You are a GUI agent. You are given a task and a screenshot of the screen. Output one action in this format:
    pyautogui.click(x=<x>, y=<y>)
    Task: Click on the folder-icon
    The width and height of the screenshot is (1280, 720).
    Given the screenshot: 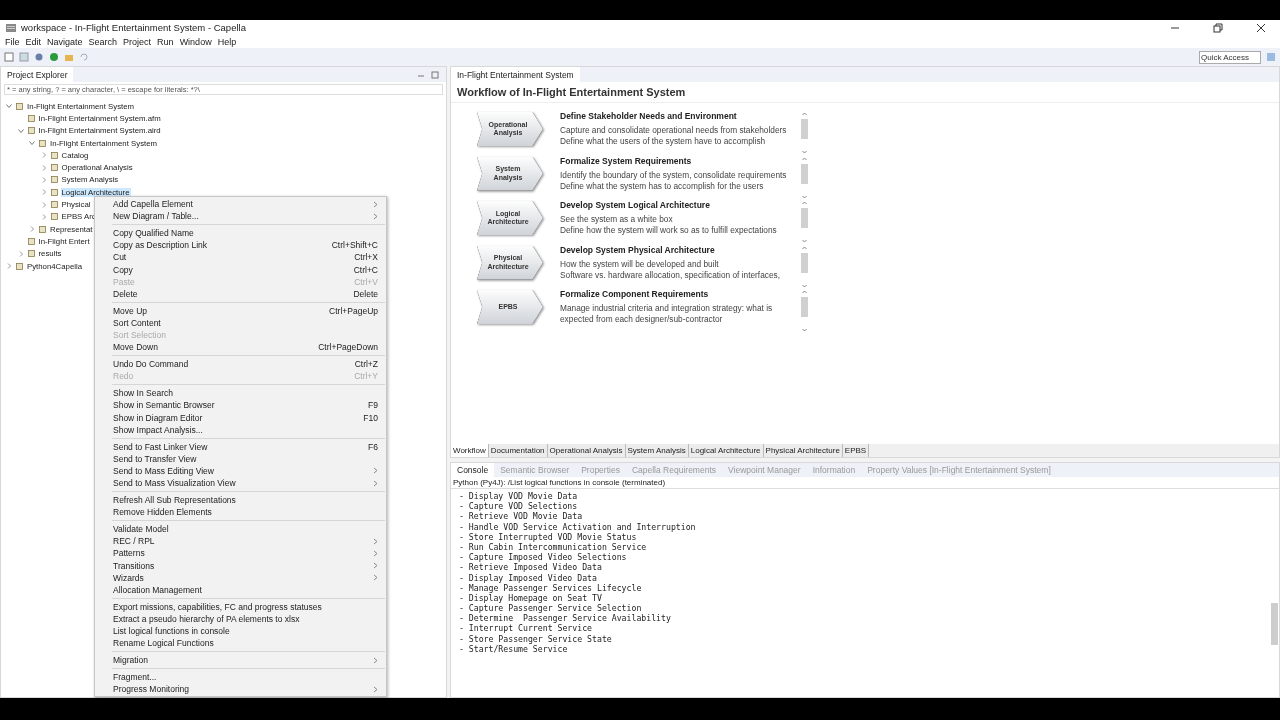 What is the action you would take?
    pyautogui.click(x=69, y=57)
    